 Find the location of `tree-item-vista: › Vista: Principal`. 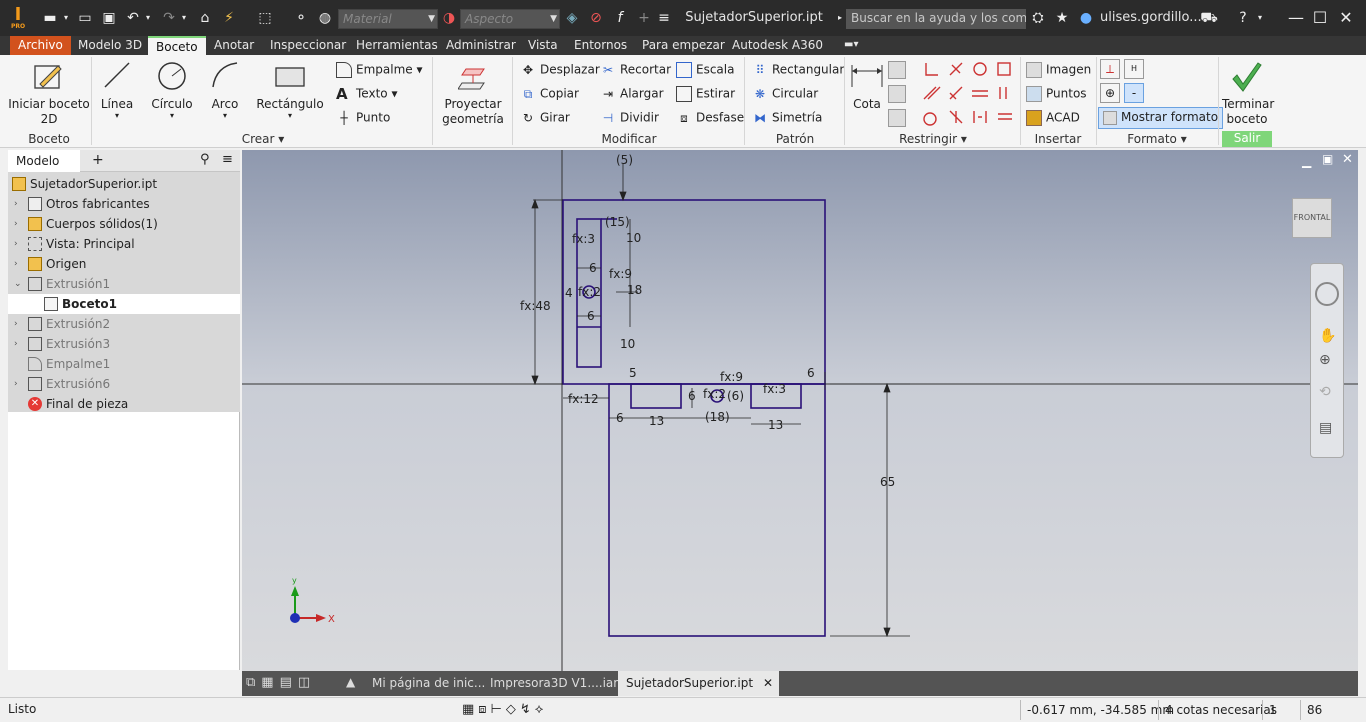

tree-item-vista: › Vista: Principal is located at coordinates (124, 244).